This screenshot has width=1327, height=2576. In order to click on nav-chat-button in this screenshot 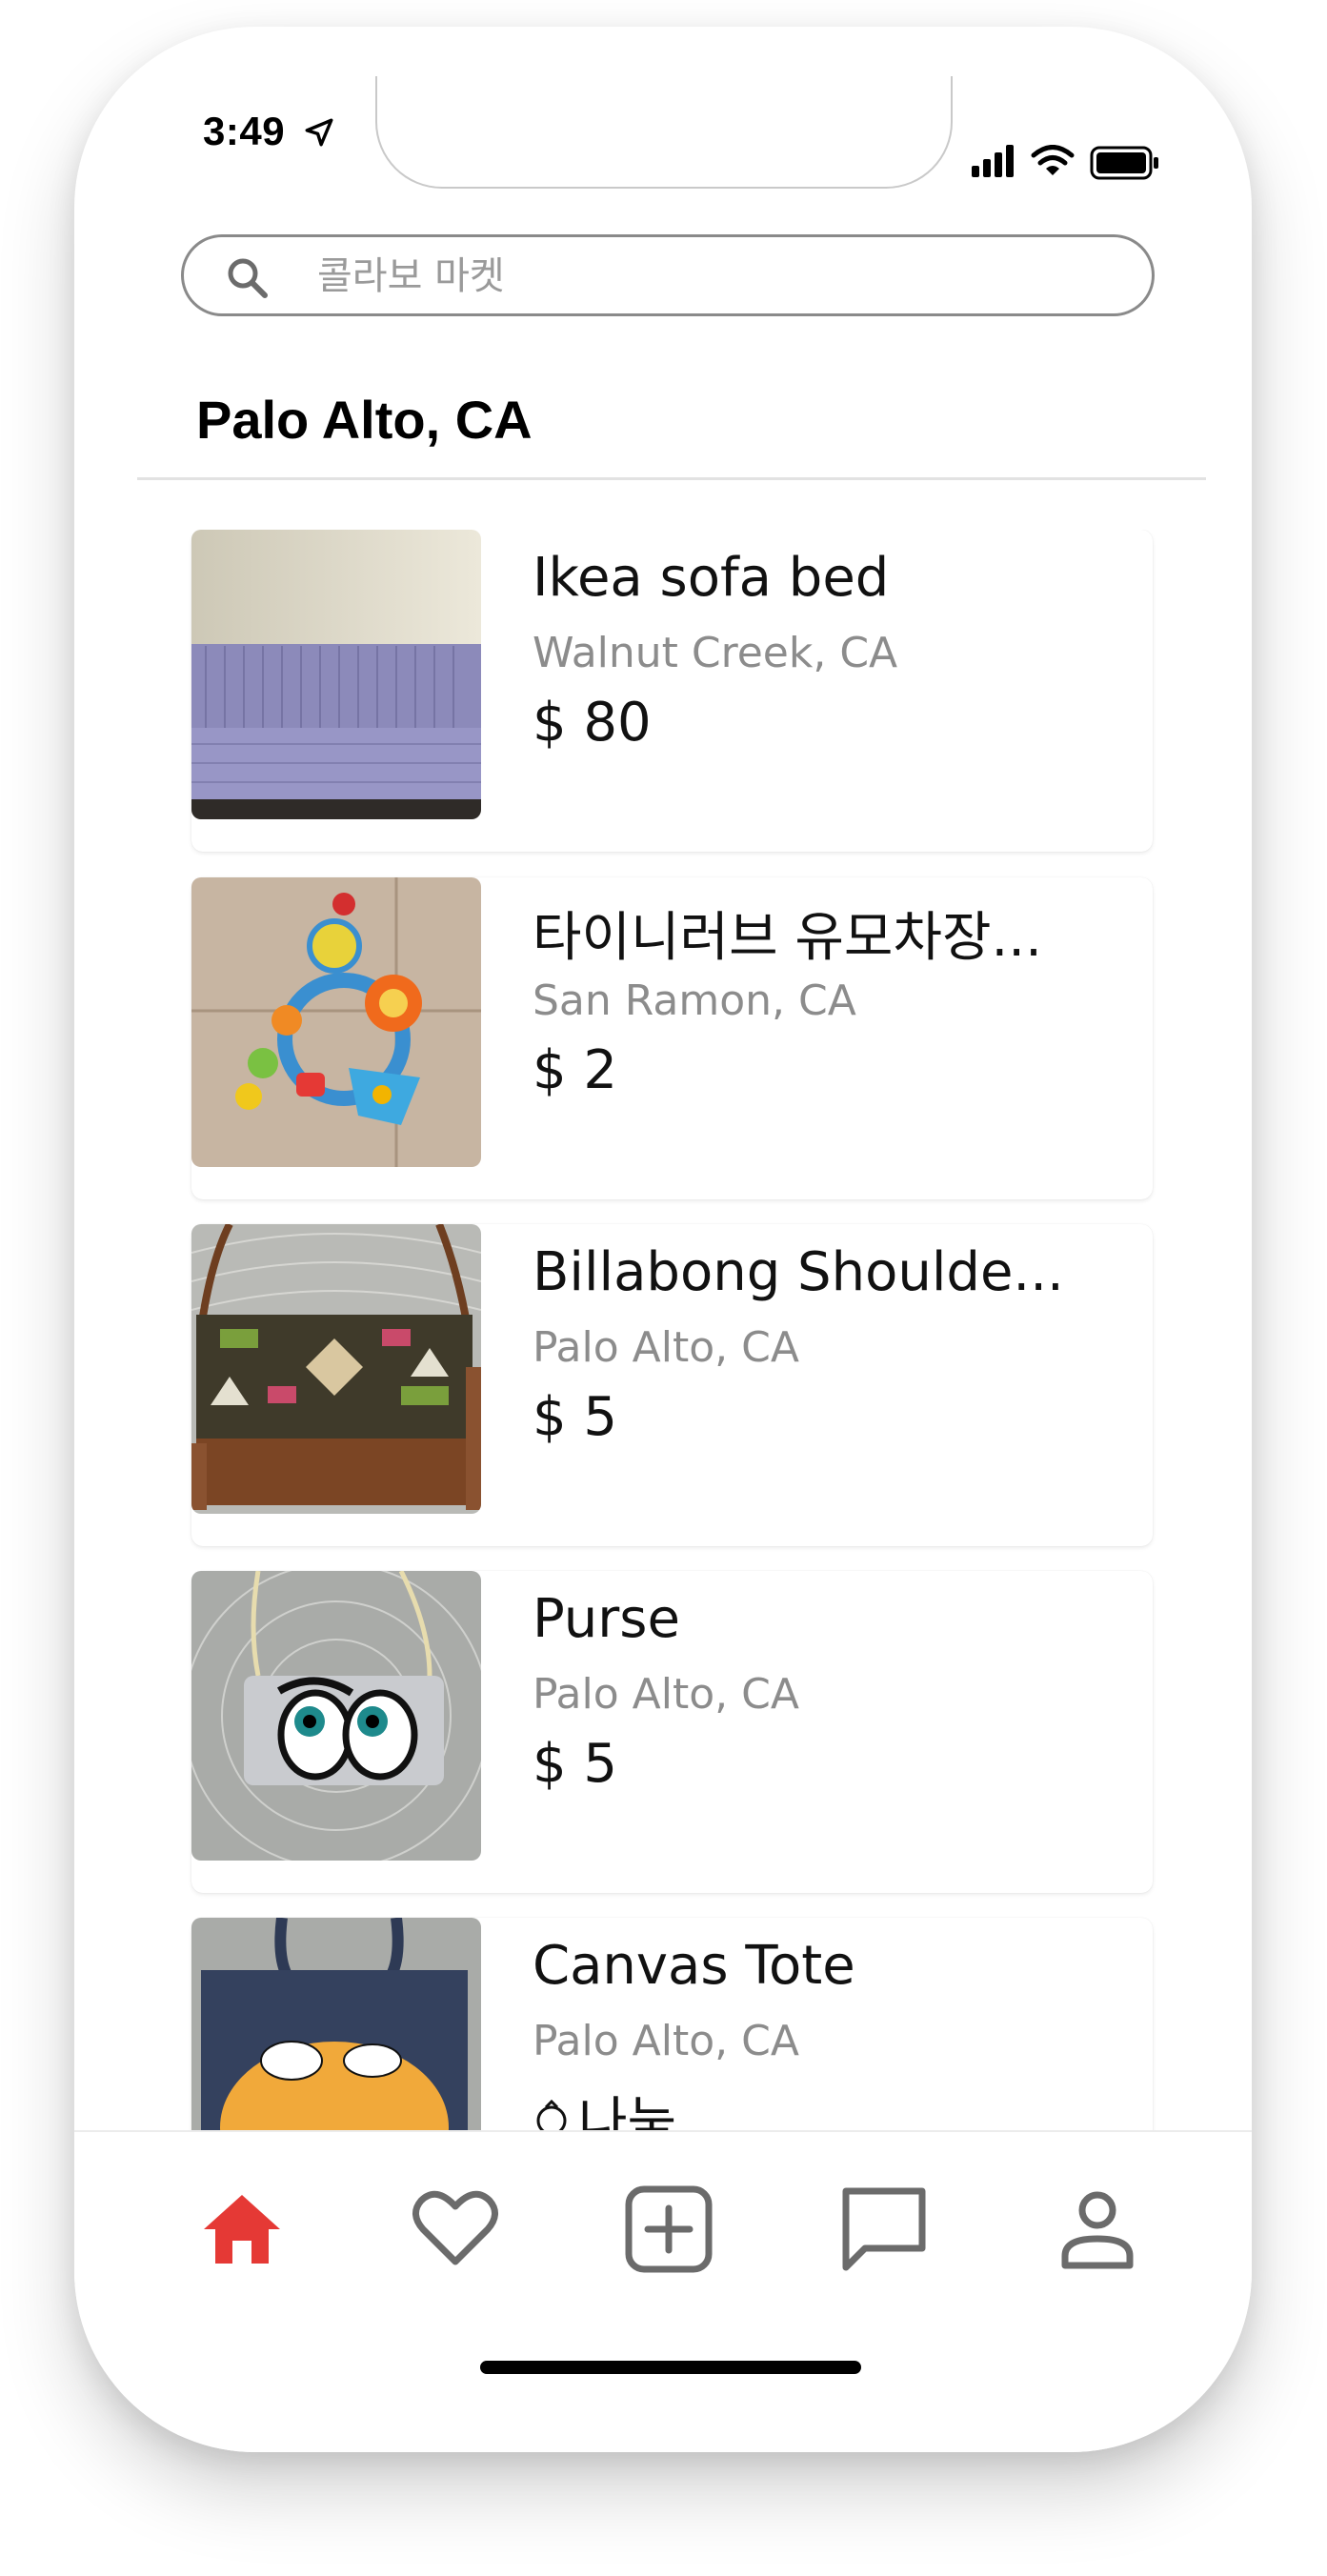, I will do `click(884, 2230)`.